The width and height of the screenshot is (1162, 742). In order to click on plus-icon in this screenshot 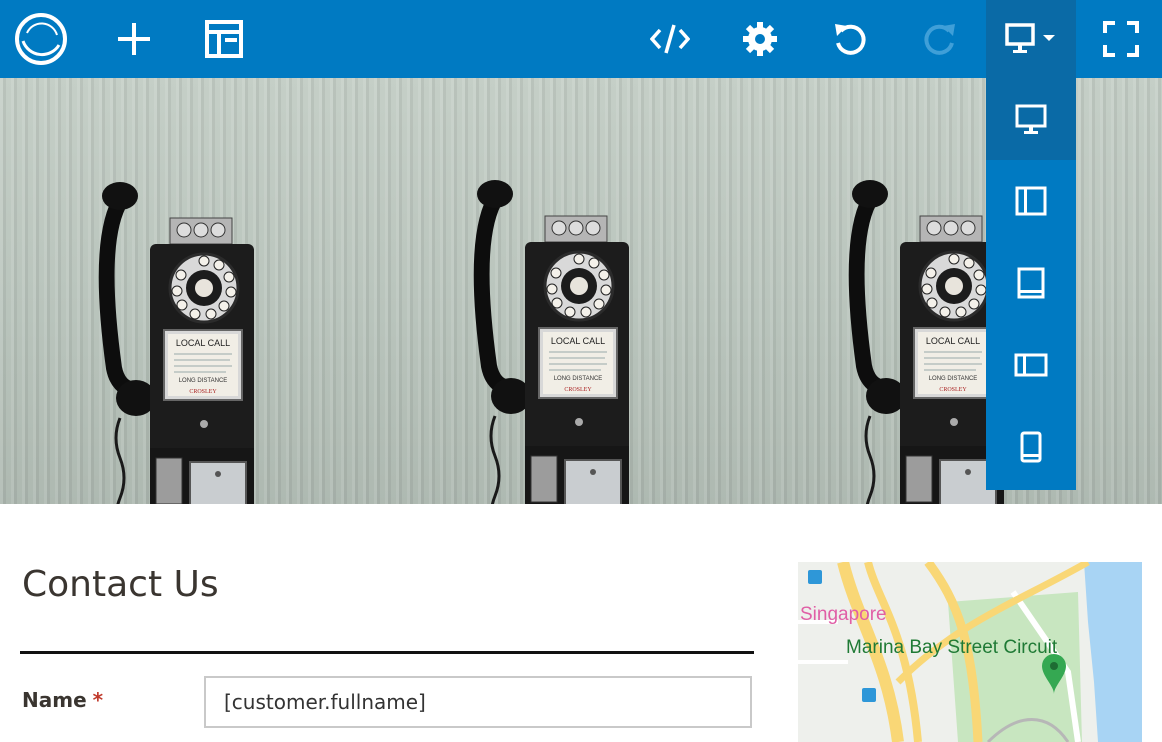, I will do `click(134, 39)`.